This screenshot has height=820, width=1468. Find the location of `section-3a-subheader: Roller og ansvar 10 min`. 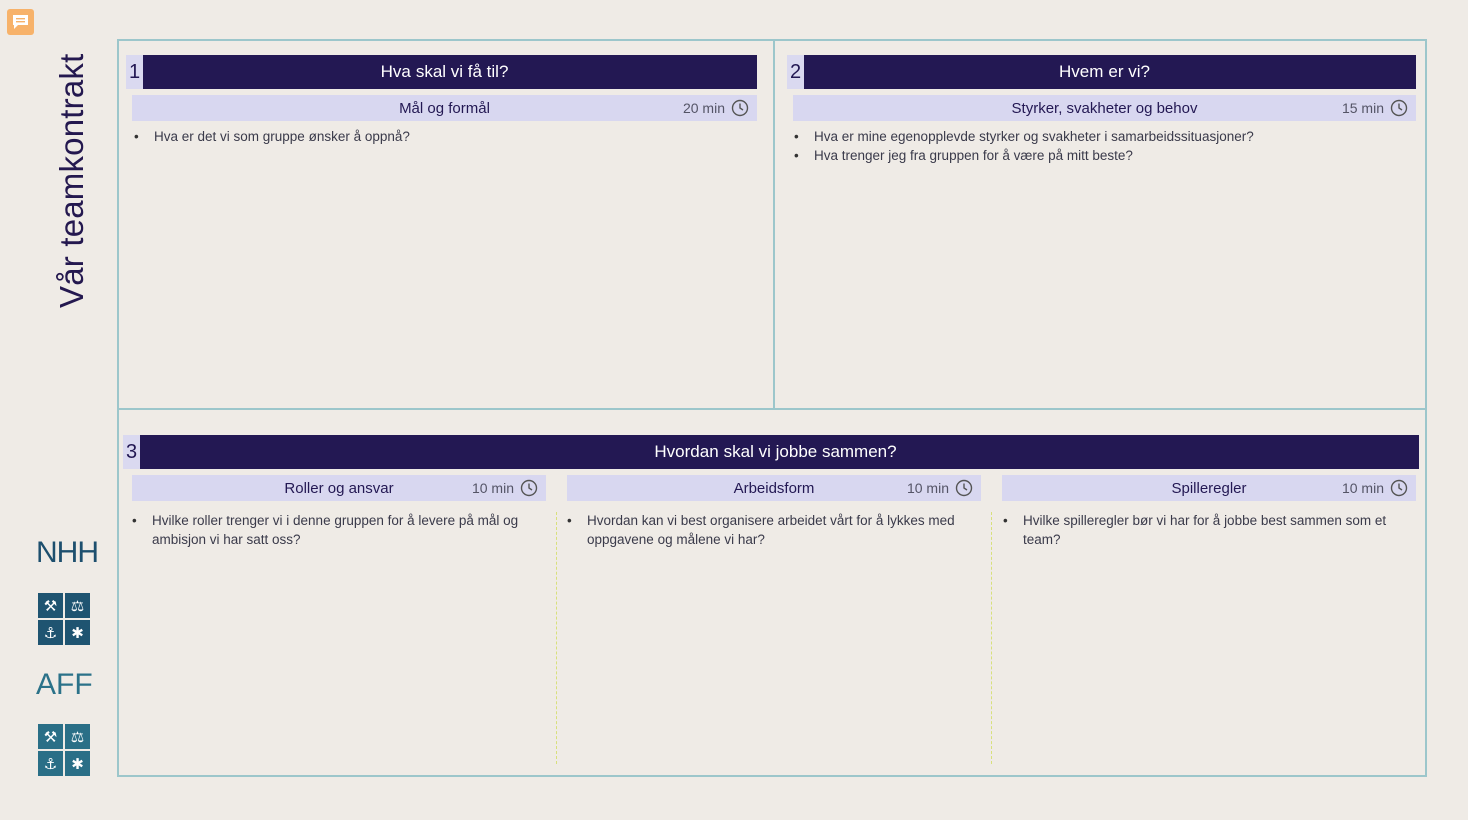

section-3a-subheader: Roller og ansvar 10 min is located at coordinates (339, 488).